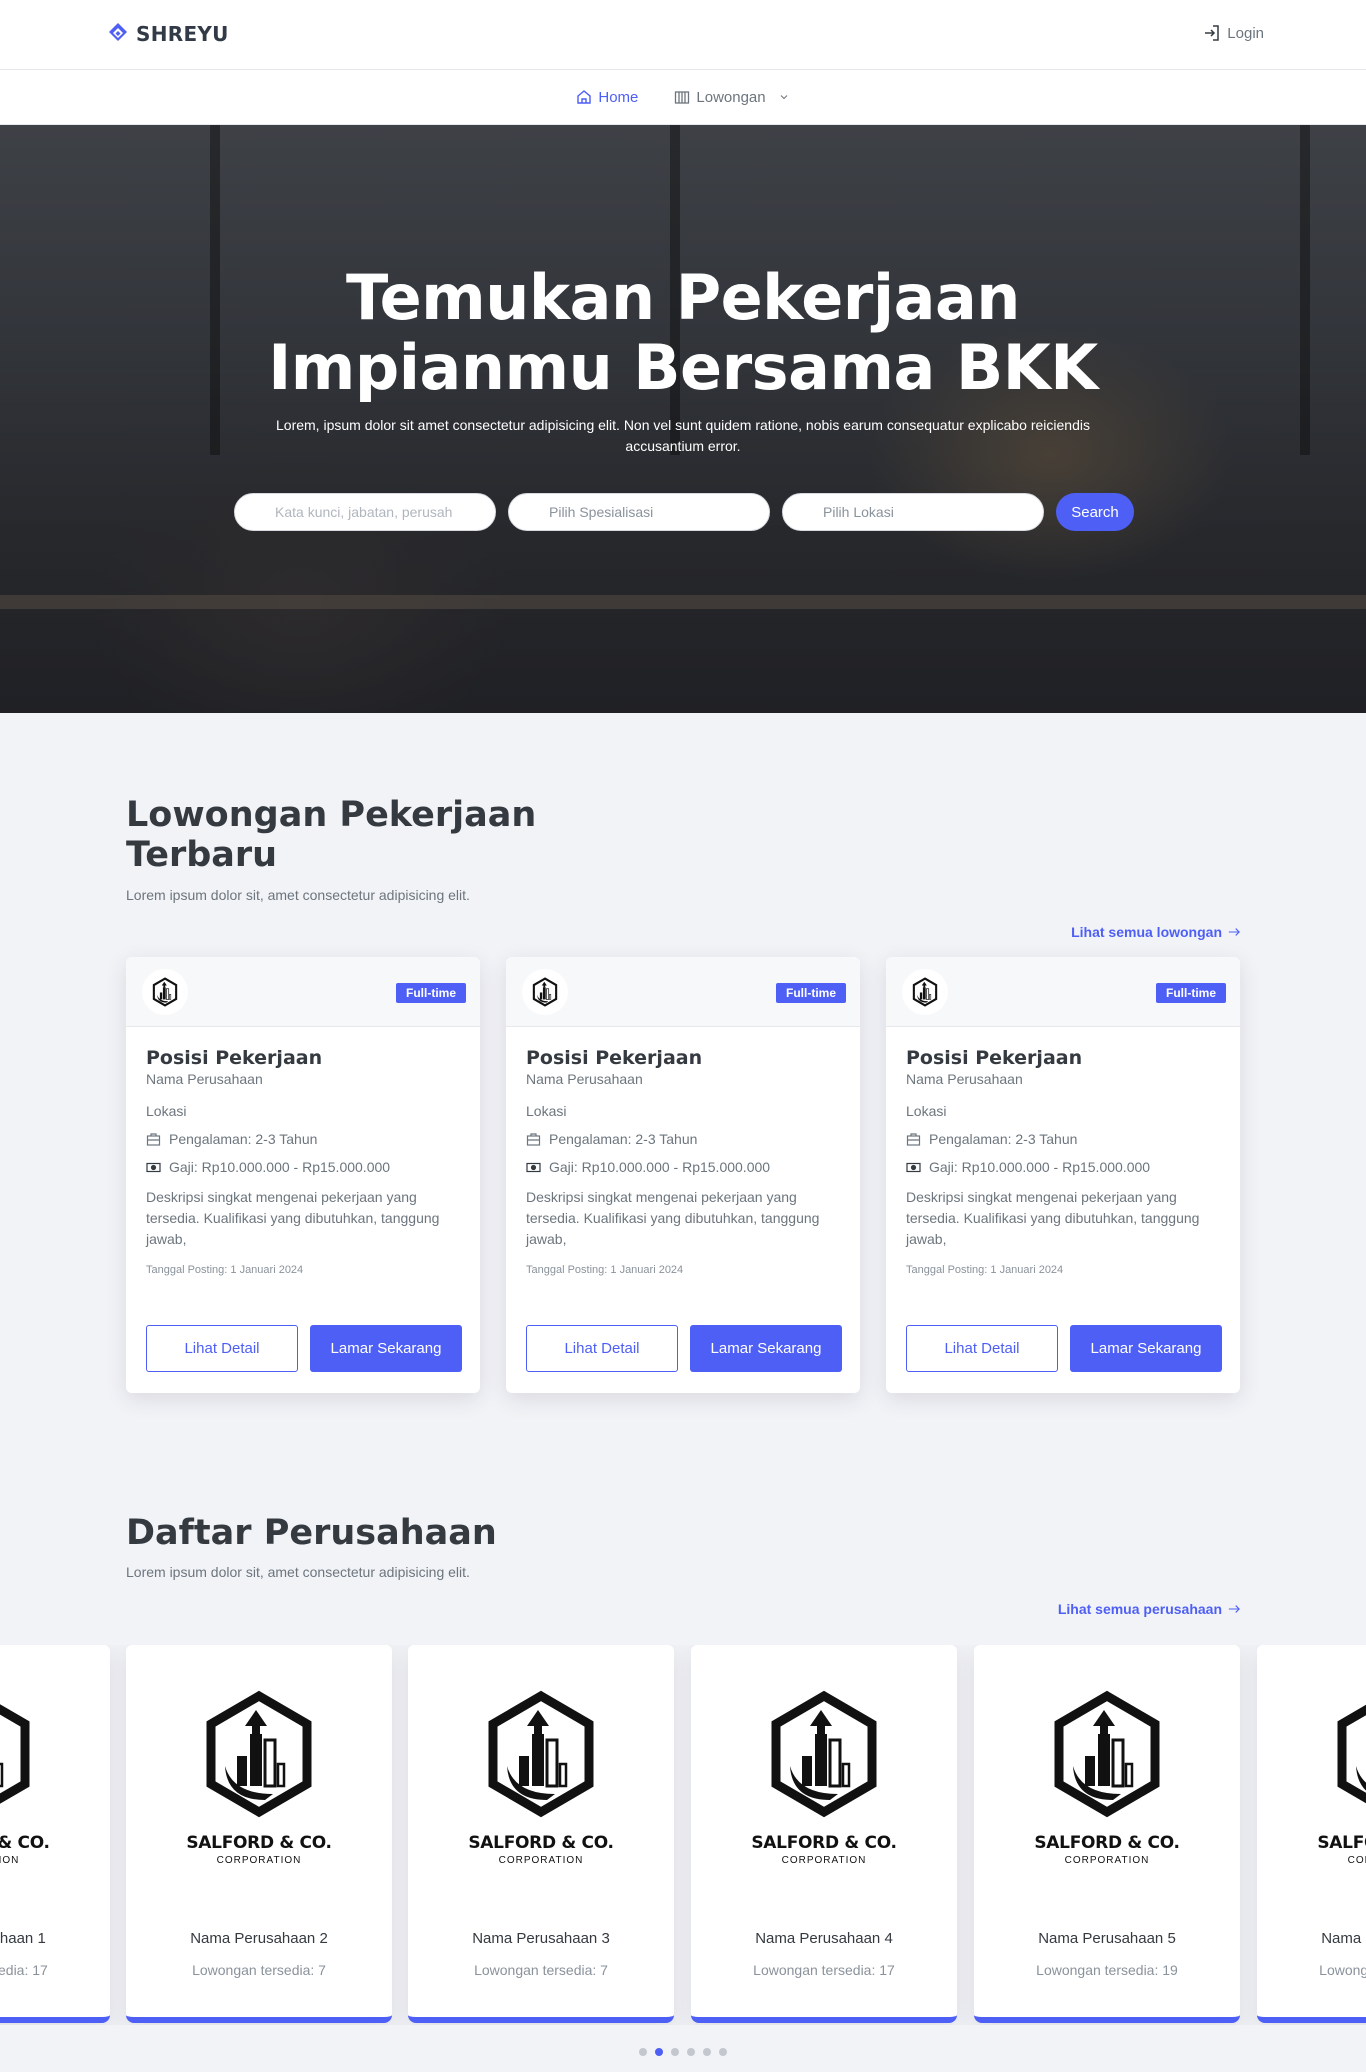 The height and width of the screenshot is (2072, 1366). What do you see at coordinates (618, 97) in the screenshot?
I see `nav-home-label: Home` at bounding box center [618, 97].